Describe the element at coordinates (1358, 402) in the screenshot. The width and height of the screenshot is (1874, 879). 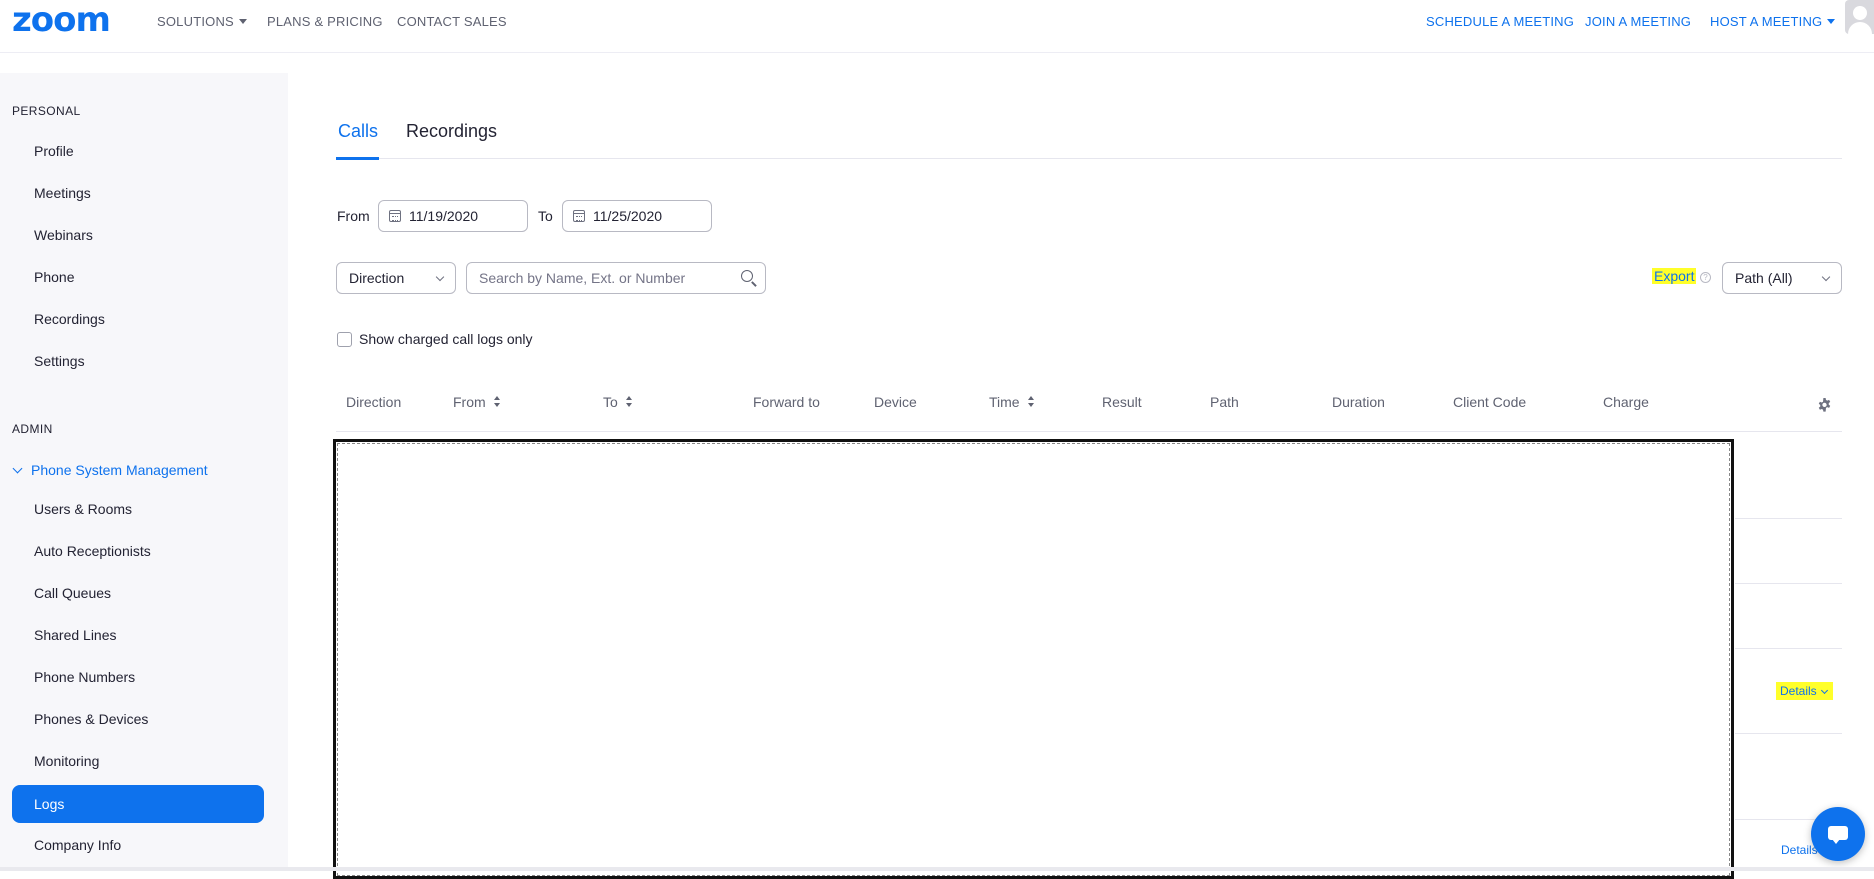
I see `column-header-duration: Duration` at that location.